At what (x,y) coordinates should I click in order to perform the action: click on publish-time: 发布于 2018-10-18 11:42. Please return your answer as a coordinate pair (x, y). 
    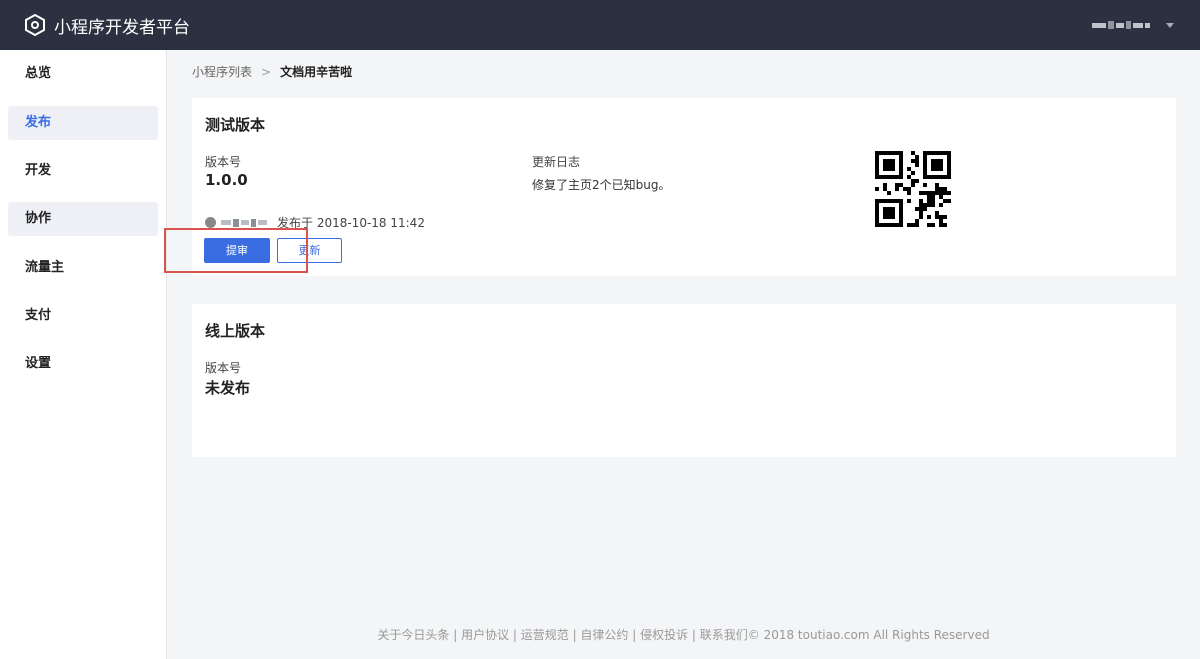
    Looking at the image, I should click on (351, 223).